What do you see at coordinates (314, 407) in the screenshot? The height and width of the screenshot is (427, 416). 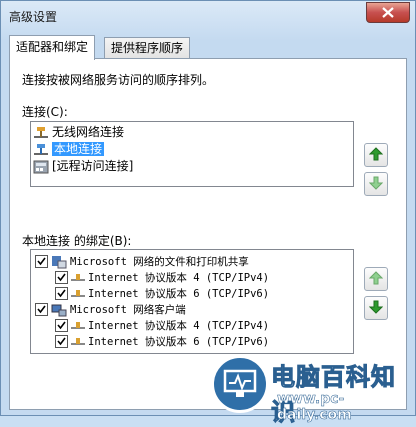 I see `watermark-url: www.pc-daily.com` at bounding box center [314, 407].